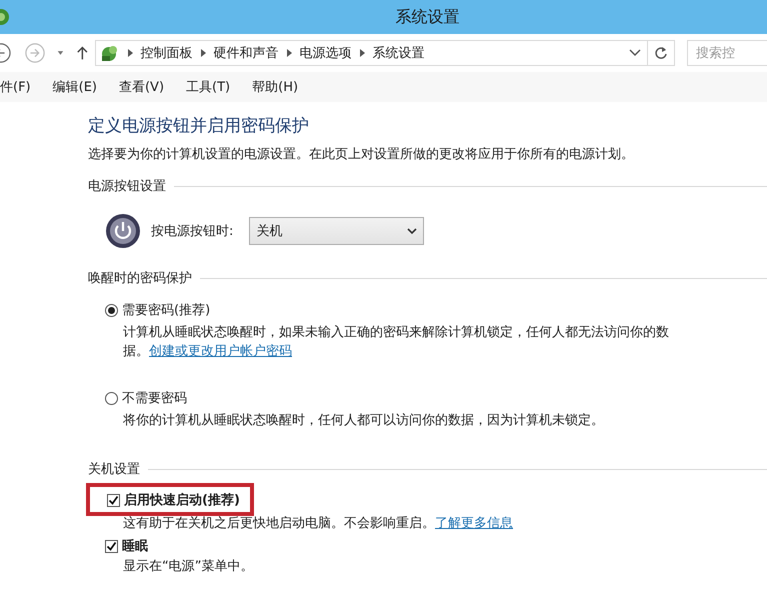 This screenshot has width=767, height=593. Describe the element at coordinates (246, 53) in the screenshot. I see `breadcrumb: 硬件和声音` at that location.